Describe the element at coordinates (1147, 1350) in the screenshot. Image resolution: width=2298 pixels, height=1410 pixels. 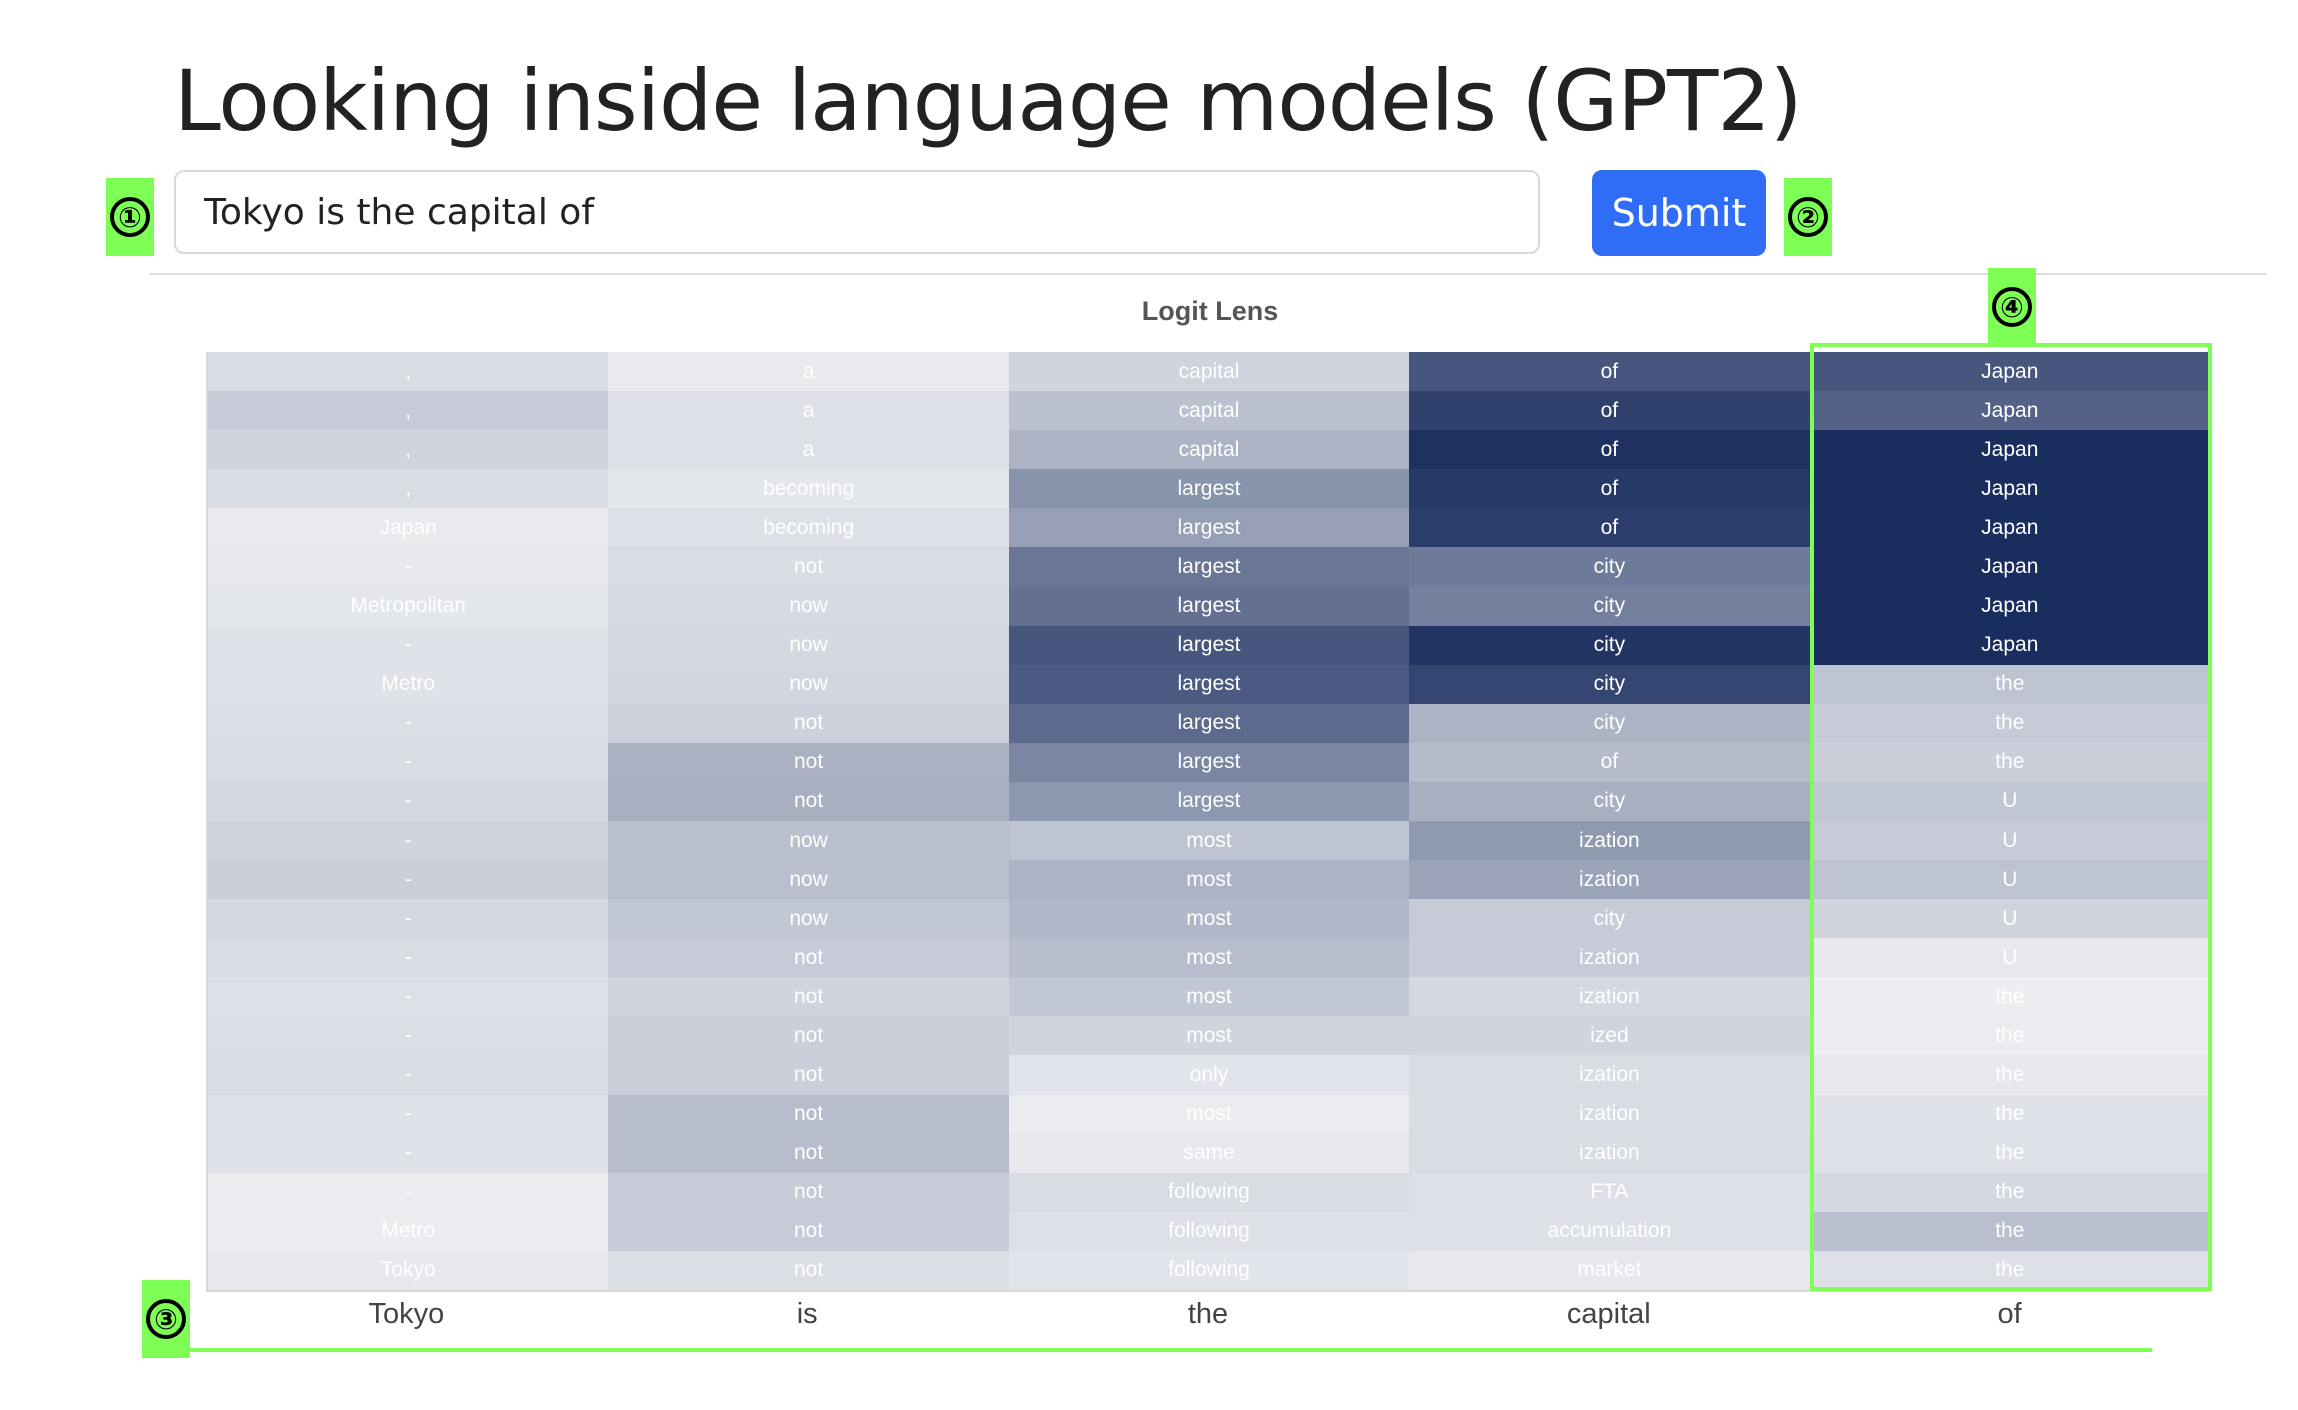
I see `annotation-underline` at that location.